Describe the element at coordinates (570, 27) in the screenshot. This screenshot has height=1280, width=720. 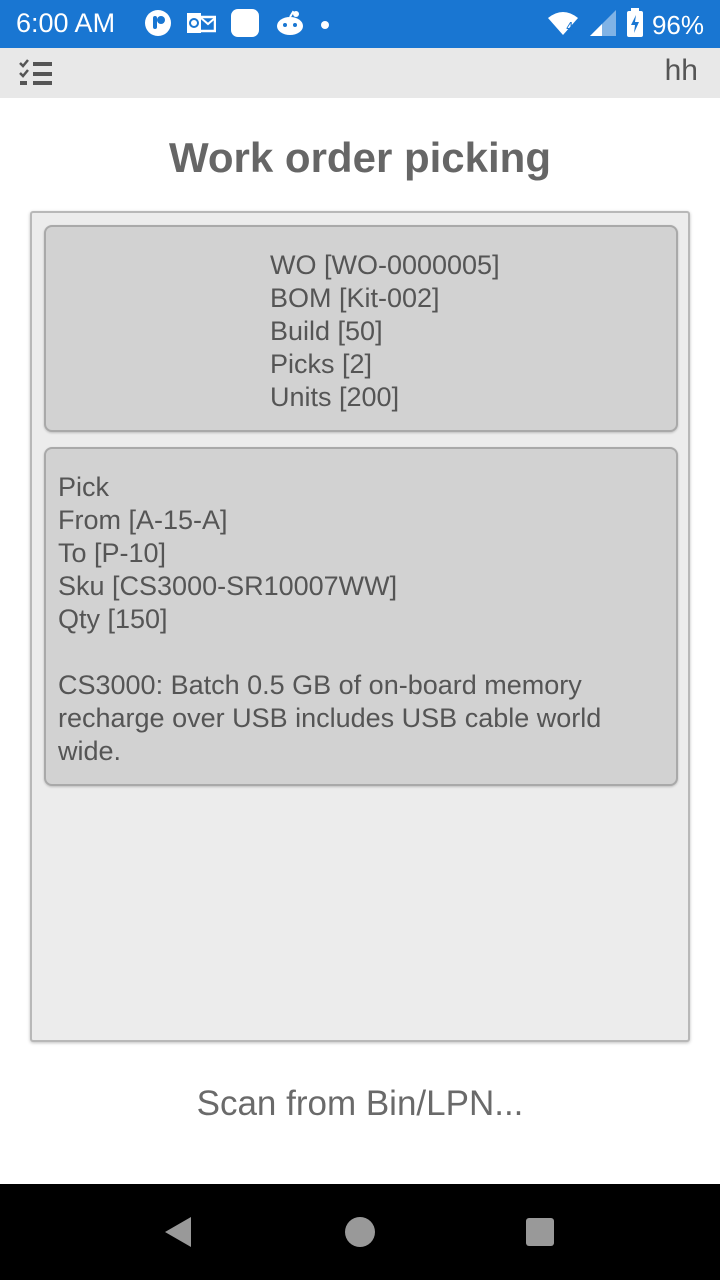
I see `svg-text: 4` at that location.